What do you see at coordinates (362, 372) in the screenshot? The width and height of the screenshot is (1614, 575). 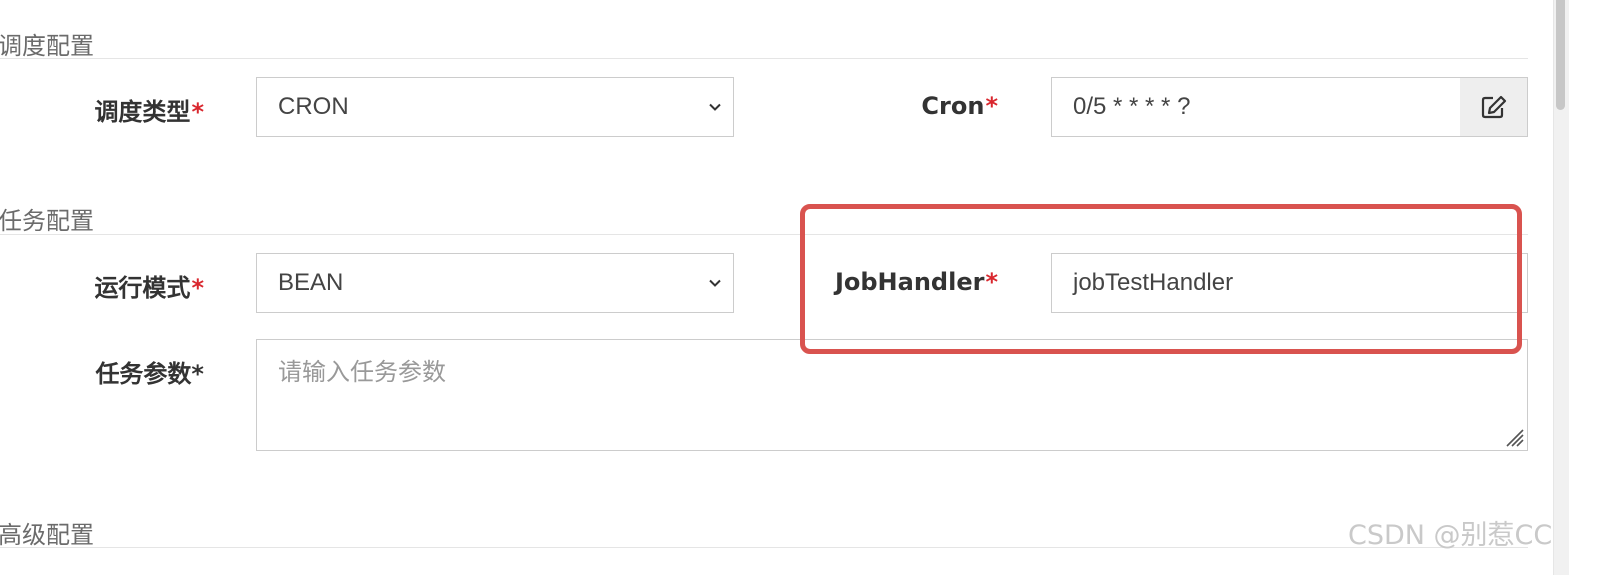 I see `task-params-placeholder: 请输入任务参数` at bounding box center [362, 372].